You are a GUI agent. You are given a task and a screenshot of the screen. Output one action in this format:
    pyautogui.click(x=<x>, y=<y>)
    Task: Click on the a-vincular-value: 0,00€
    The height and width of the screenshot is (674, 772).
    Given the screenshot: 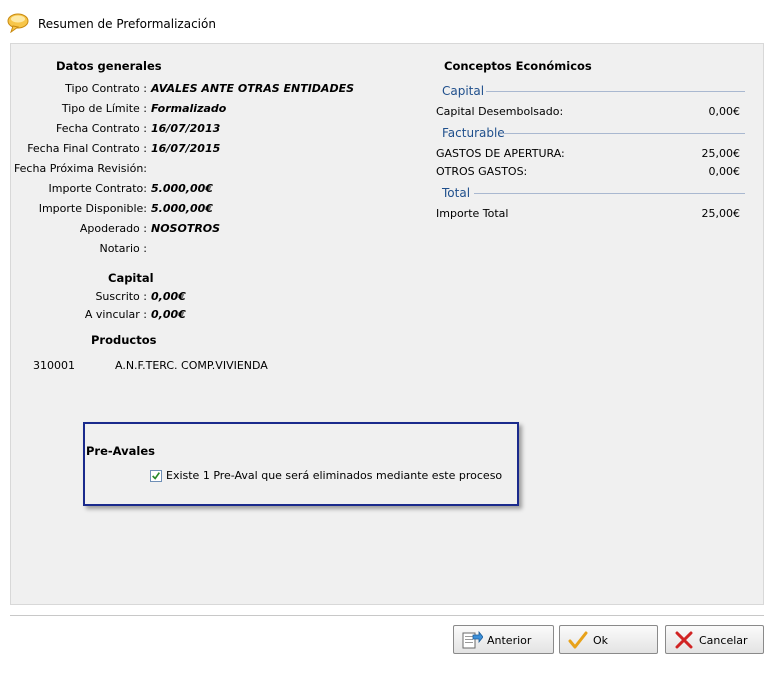 What is the action you would take?
    pyautogui.click(x=168, y=314)
    